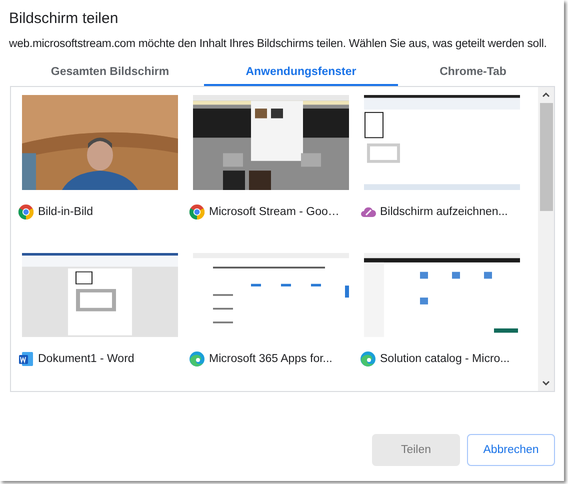  What do you see at coordinates (546, 383) in the screenshot?
I see `scroll-down-icon` at bounding box center [546, 383].